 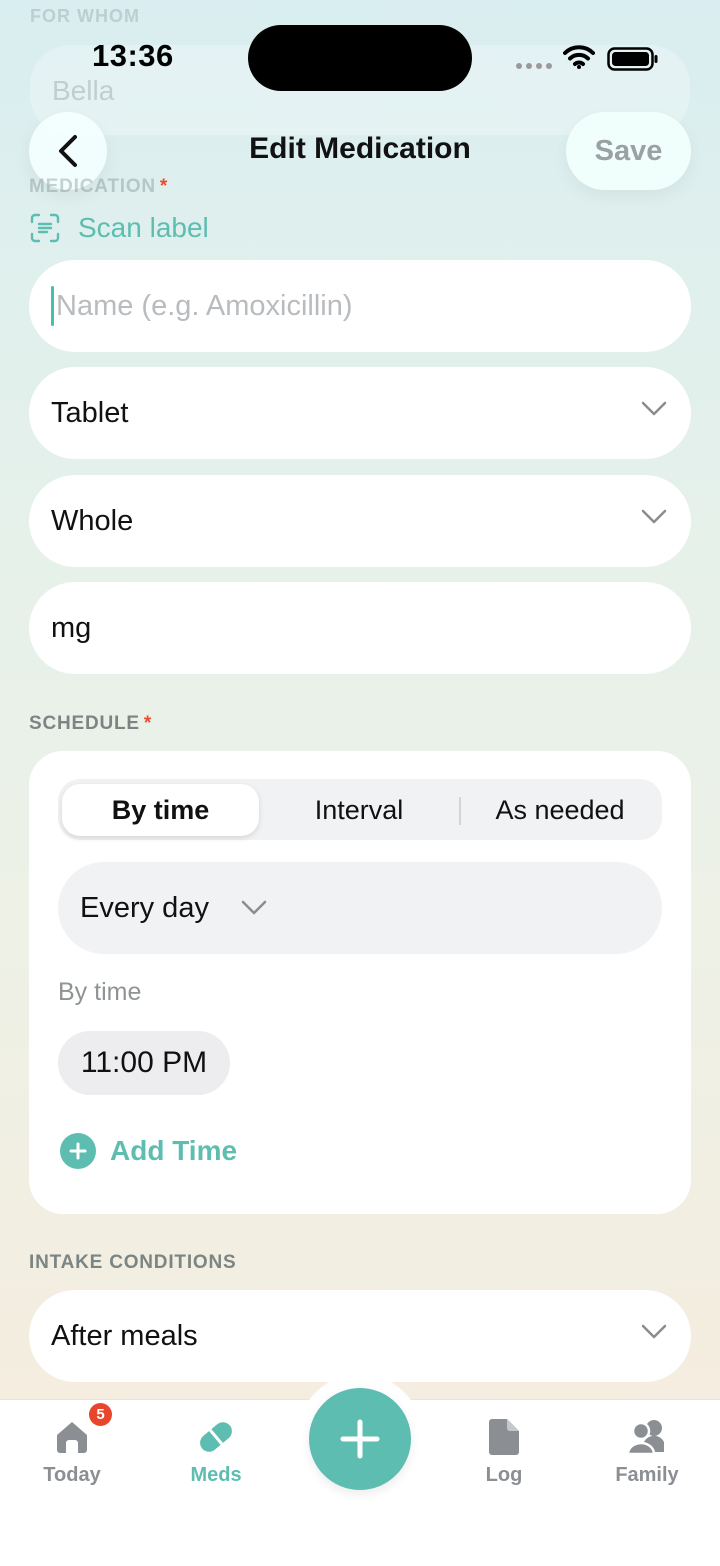 What do you see at coordinates (504, 1475) in the screenshot?
I see `tab-log-label: Log` at bounding box center [504, 1475].